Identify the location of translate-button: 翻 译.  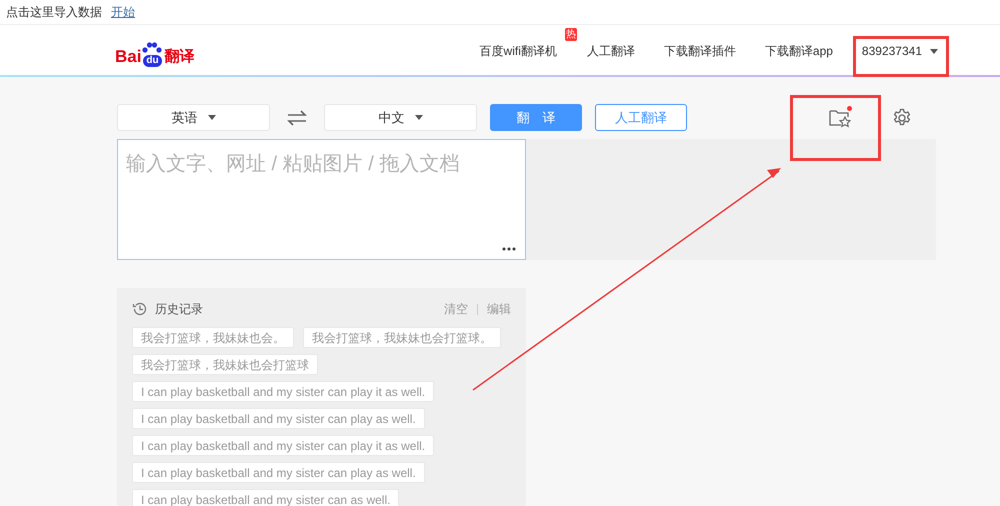
(536, 117).